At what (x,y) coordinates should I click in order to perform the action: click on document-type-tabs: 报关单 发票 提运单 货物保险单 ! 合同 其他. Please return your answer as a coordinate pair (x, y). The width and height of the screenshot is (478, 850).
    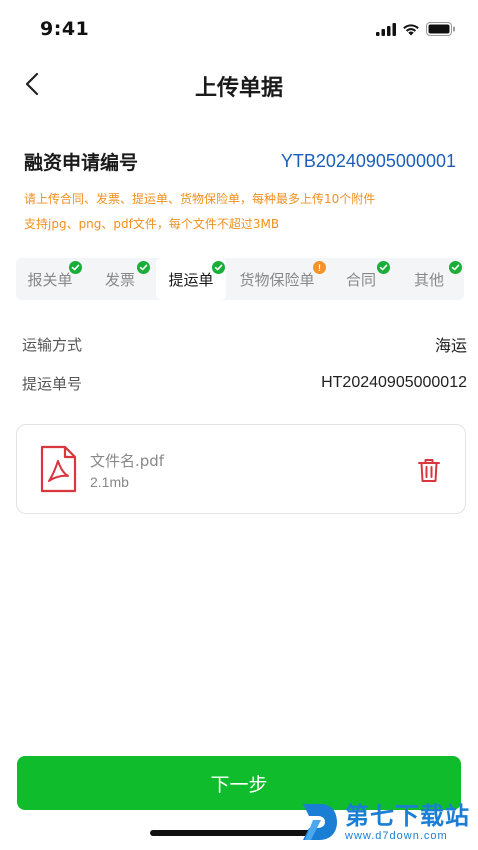
    Looking at the image, I should click on (240, 279).